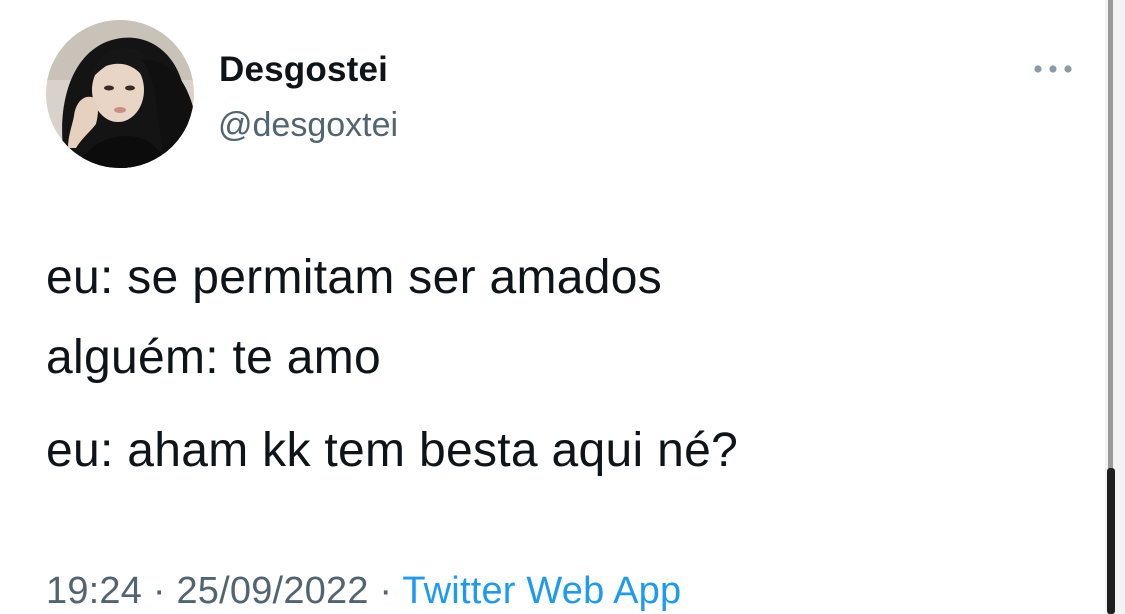 This screenshot has width=1125, height=614. I want to click on scrollbar-thumb, so click(1111, 541).